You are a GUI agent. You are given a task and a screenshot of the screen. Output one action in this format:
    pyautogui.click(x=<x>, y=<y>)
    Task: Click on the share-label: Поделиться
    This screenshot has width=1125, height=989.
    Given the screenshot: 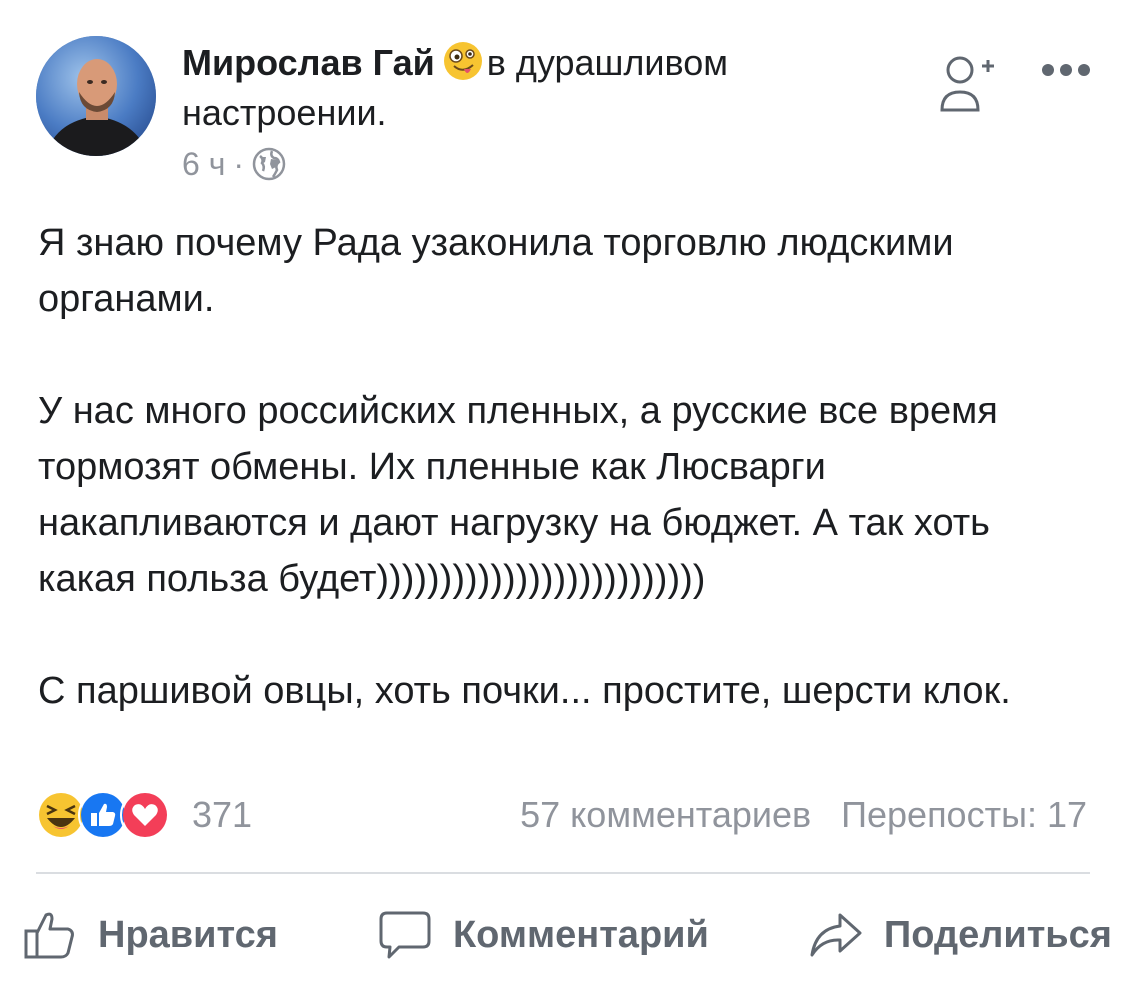 What is the action you would take?
    pyautogui.click(x=997, y=934)
    